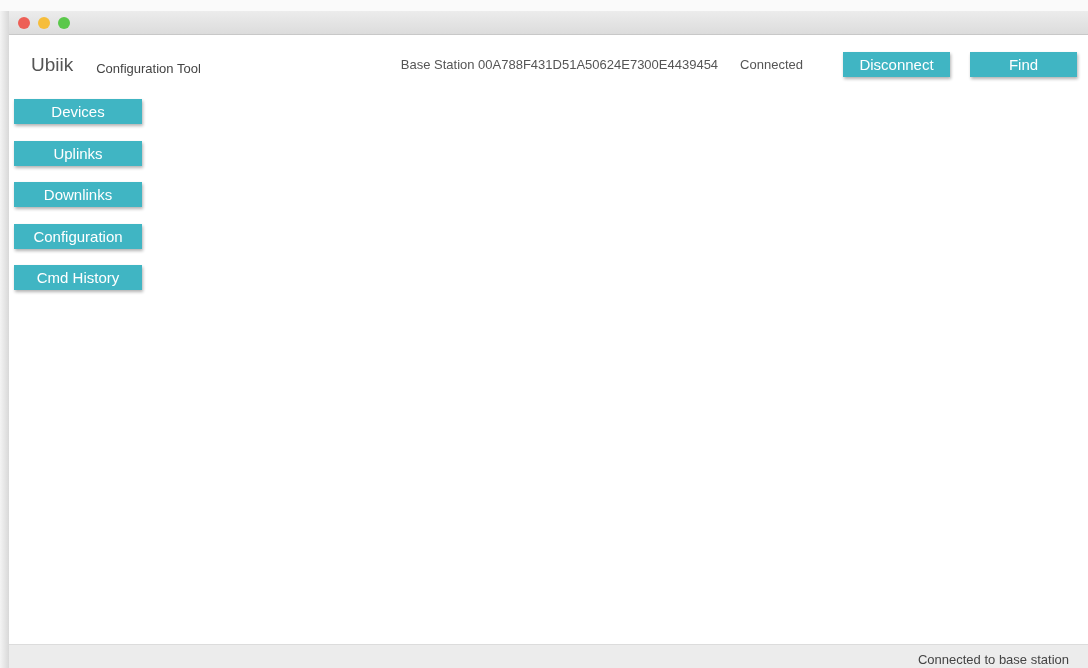  I want to click on close-icon, so click(24, 22).